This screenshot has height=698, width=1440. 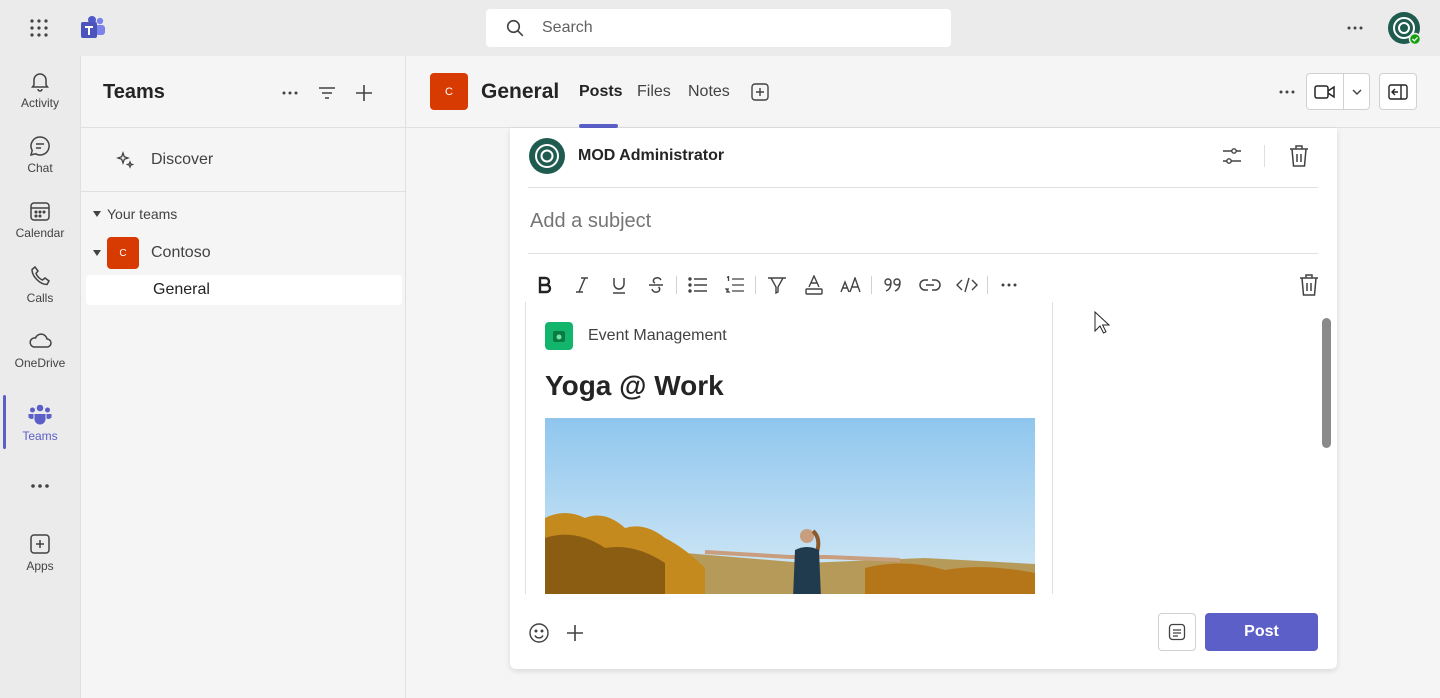 What do you see at coordinates (760, 92) in the screenshot?
I see `add-tab-icon` at bounding box center [760, 92].